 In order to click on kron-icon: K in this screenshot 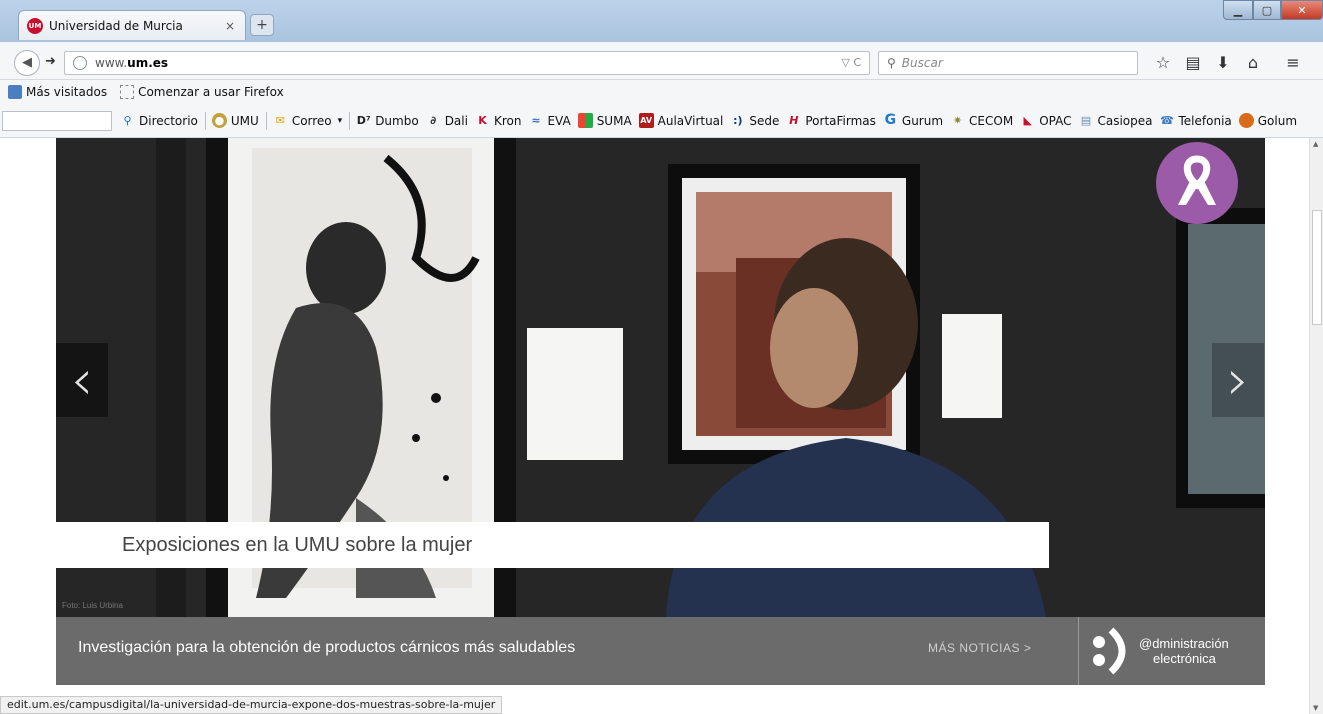, I will do `click(482, 120)`.